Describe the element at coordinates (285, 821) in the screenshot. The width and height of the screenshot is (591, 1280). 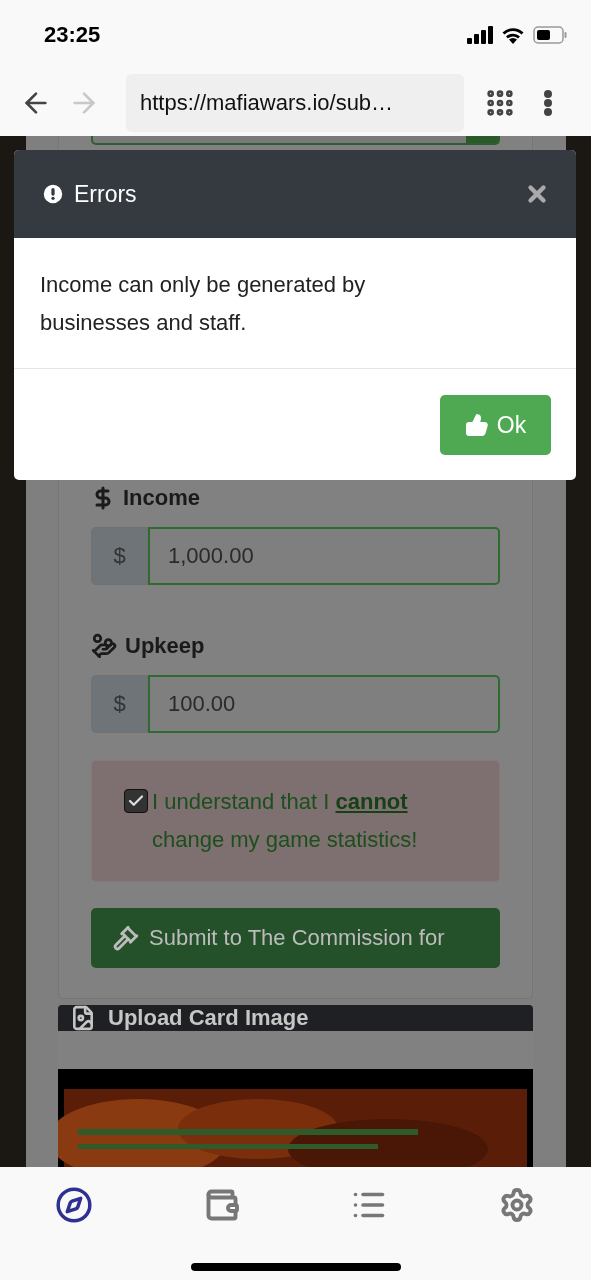
I see `acknowledge-text: I understand that I cannot change my game statistics!` at that location.